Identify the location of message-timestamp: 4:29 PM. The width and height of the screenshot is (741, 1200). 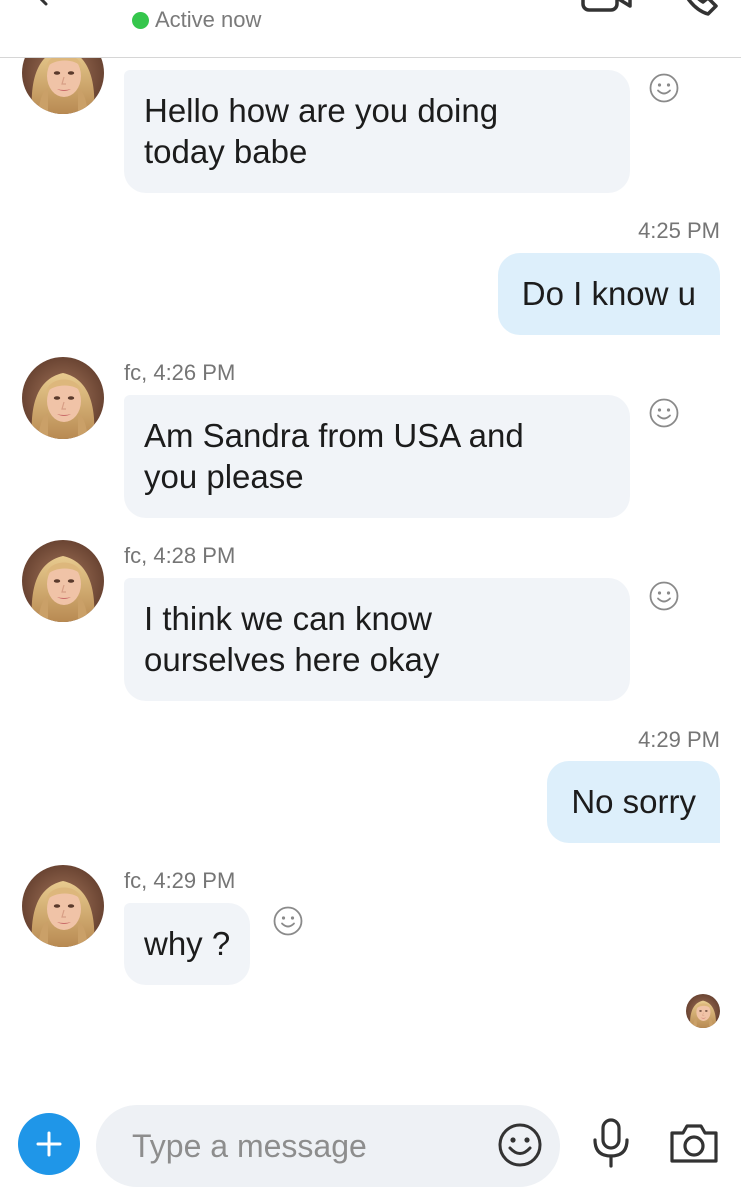
(679, 739).